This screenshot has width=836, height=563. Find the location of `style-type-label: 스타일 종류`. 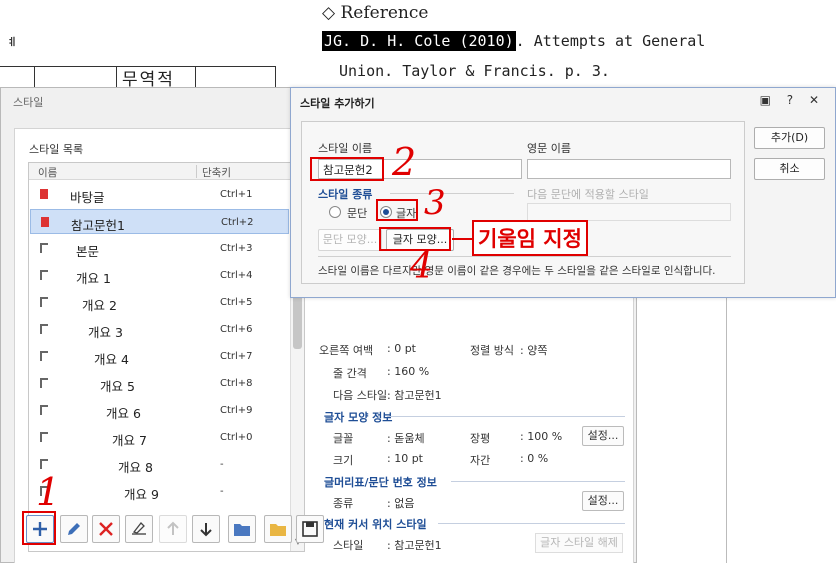

style-type-label: 스타일 종류 is located at coordinates (345, 194).